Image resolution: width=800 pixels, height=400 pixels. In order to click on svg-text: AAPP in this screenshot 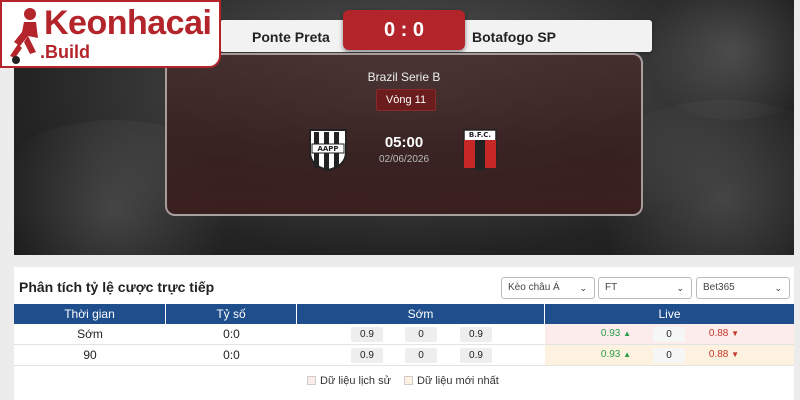, I will do `click(327, 149)`.